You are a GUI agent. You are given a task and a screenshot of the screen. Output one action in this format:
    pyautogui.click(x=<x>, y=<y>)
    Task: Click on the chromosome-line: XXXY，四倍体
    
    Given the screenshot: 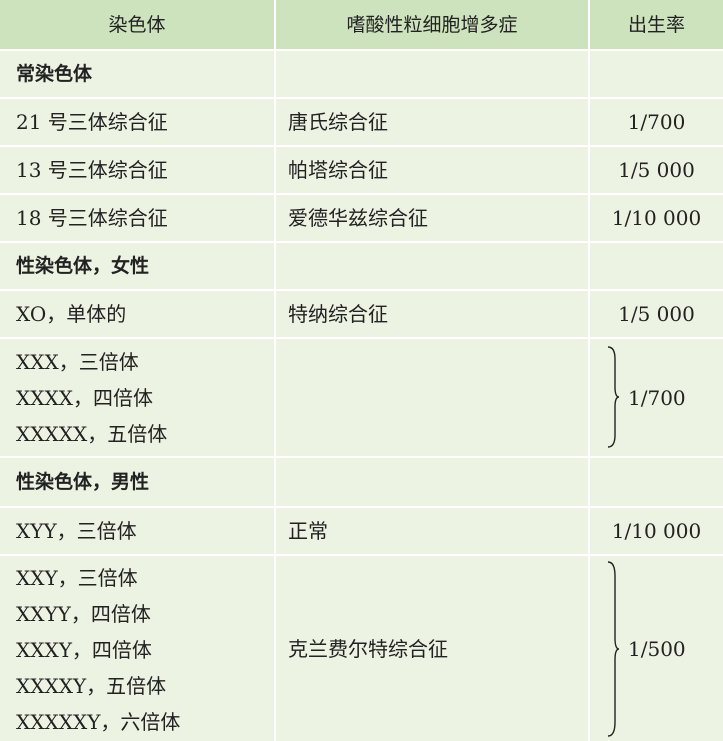 What is the action you would take?
    pyautogui.click(x=84, y=650)
    